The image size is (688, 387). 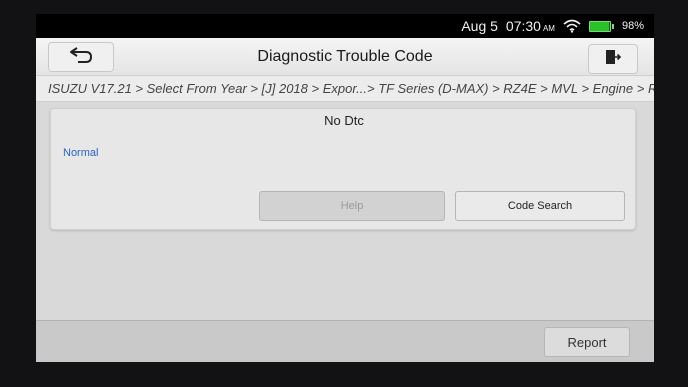 What do you see at coordinates (352, 206) in the screenshot?
I see `help-button: Help` at bounding box center [352, 206].